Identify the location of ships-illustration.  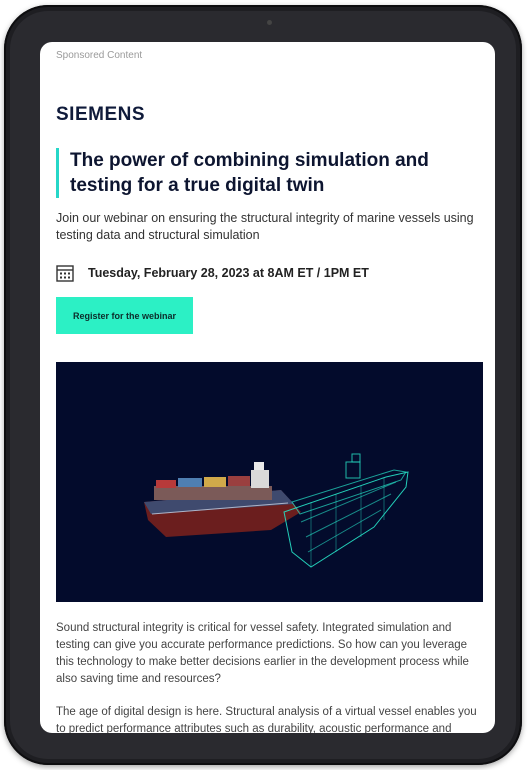
(276, 510).